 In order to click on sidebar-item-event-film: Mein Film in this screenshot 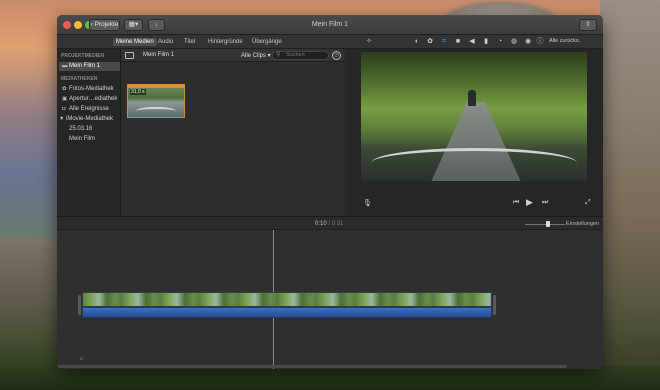, I will do `click(98, 139)`.